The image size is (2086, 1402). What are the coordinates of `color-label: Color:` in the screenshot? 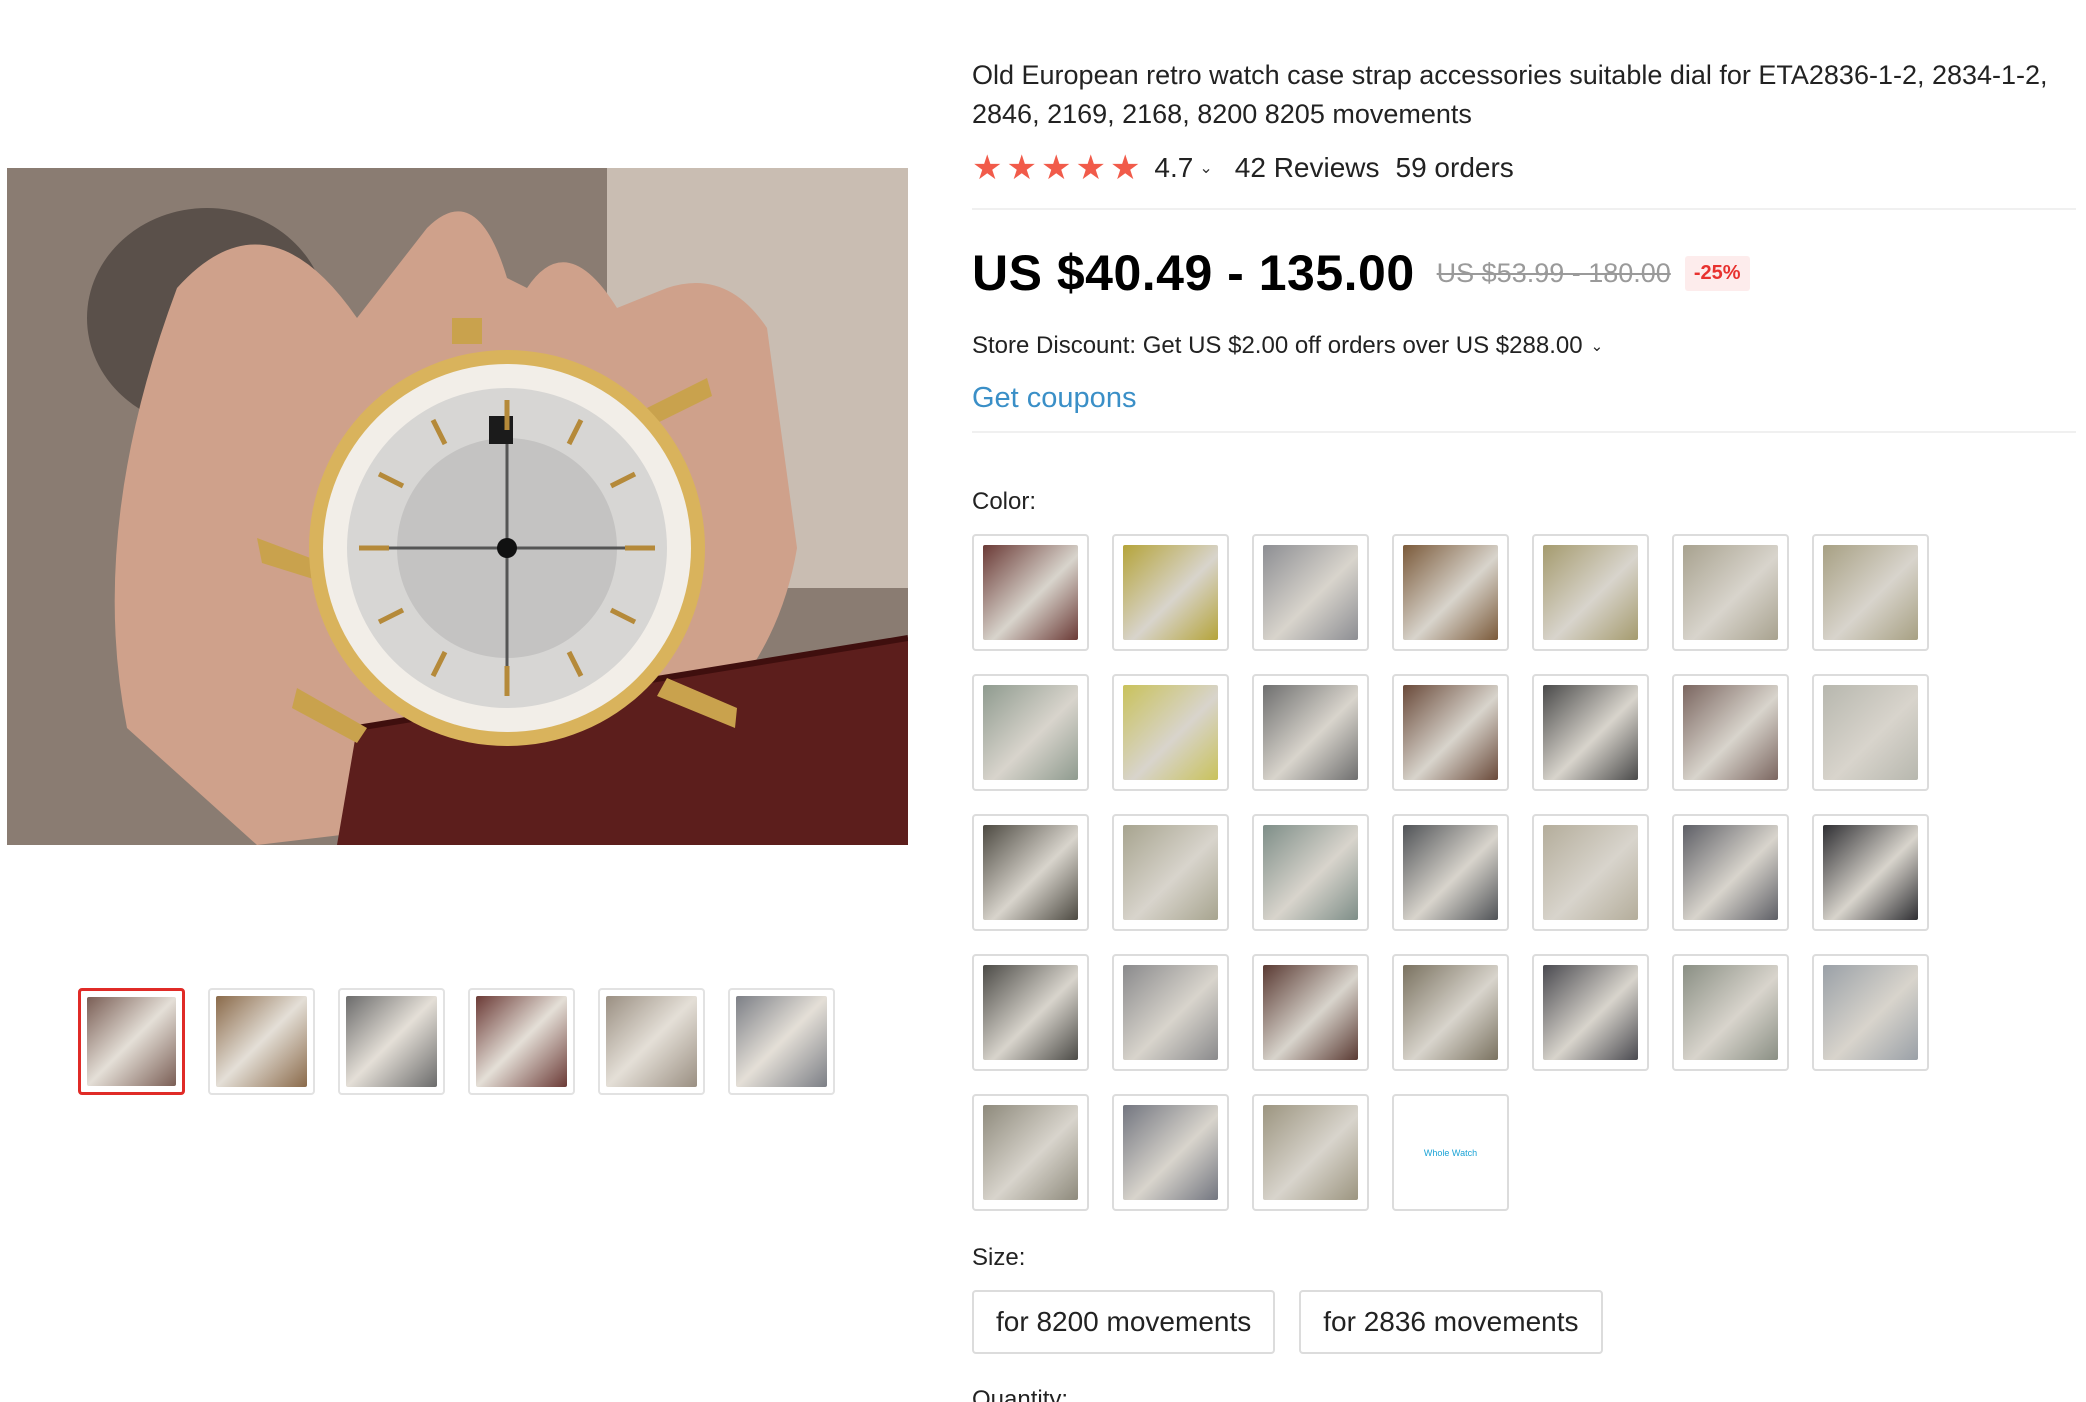 It's located at (1004, 501).